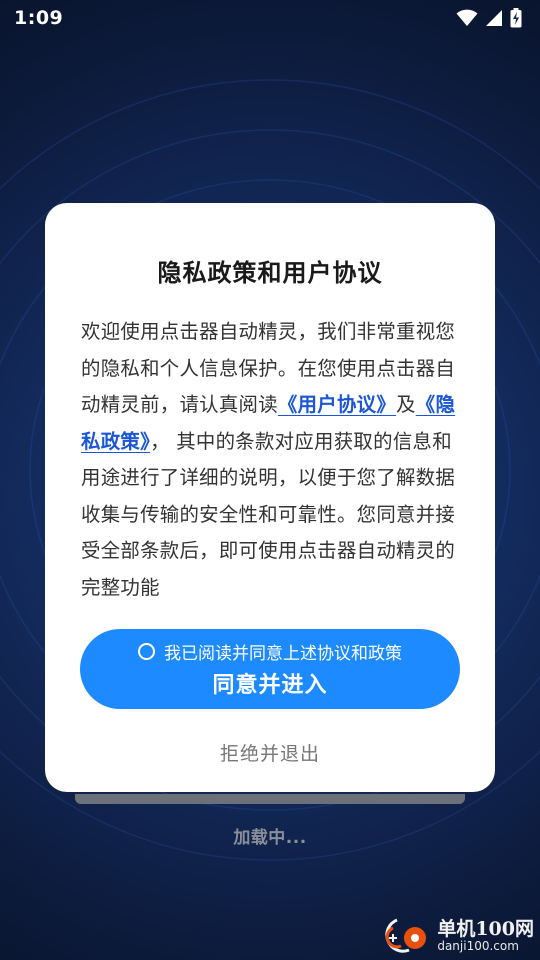  Describe the element at coordinates (494, 18) in the screenshot. I see `cell-signal-icon` at that location.